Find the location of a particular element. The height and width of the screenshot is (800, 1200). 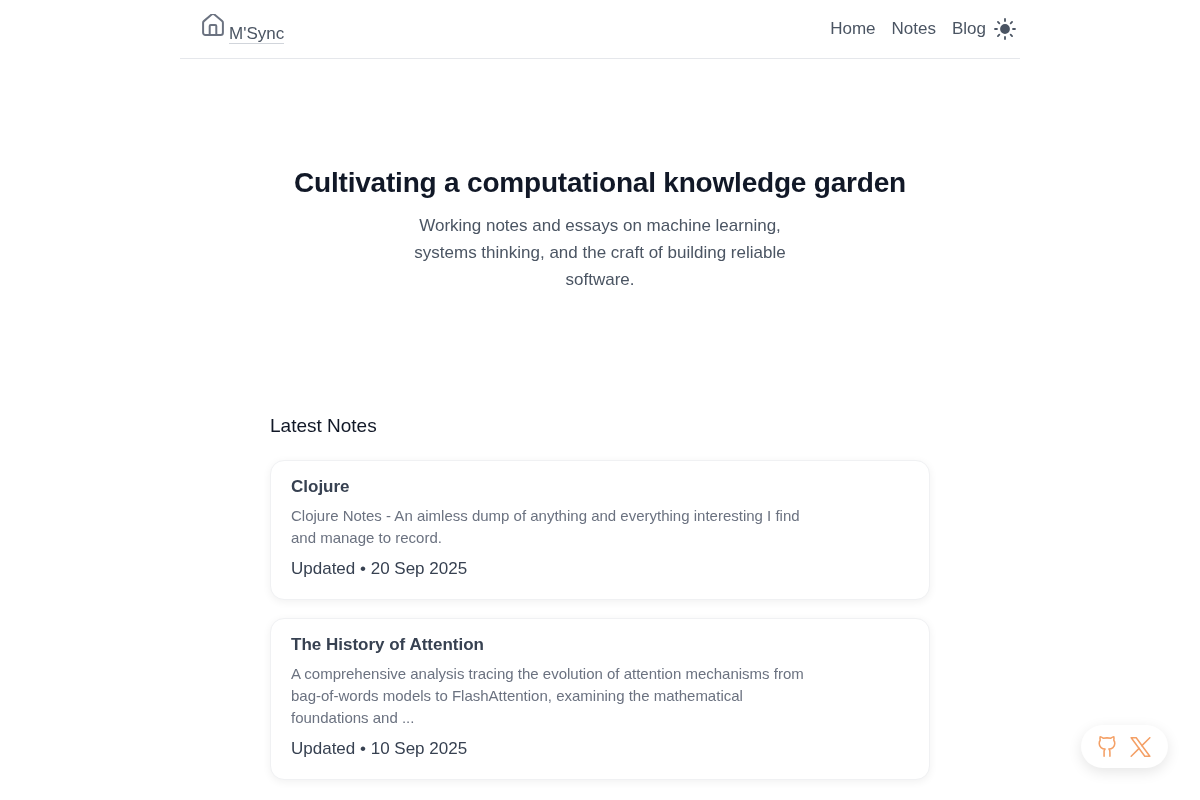

hero-title: Cultivating a computational knowledge garden is located at coordinates (600, 183).